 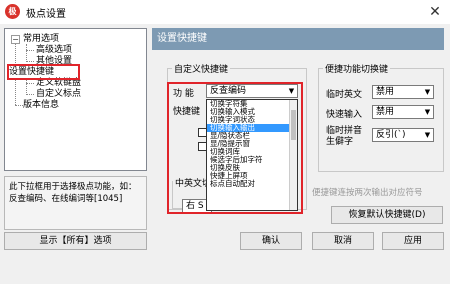 I want to click on temp-english-value: 禁用, so click(x=385, y=92).